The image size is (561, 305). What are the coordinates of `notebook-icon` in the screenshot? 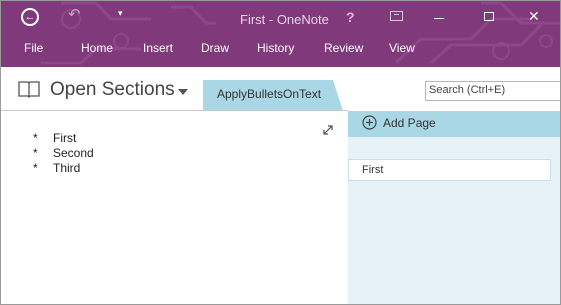 It's located at (29, 89).